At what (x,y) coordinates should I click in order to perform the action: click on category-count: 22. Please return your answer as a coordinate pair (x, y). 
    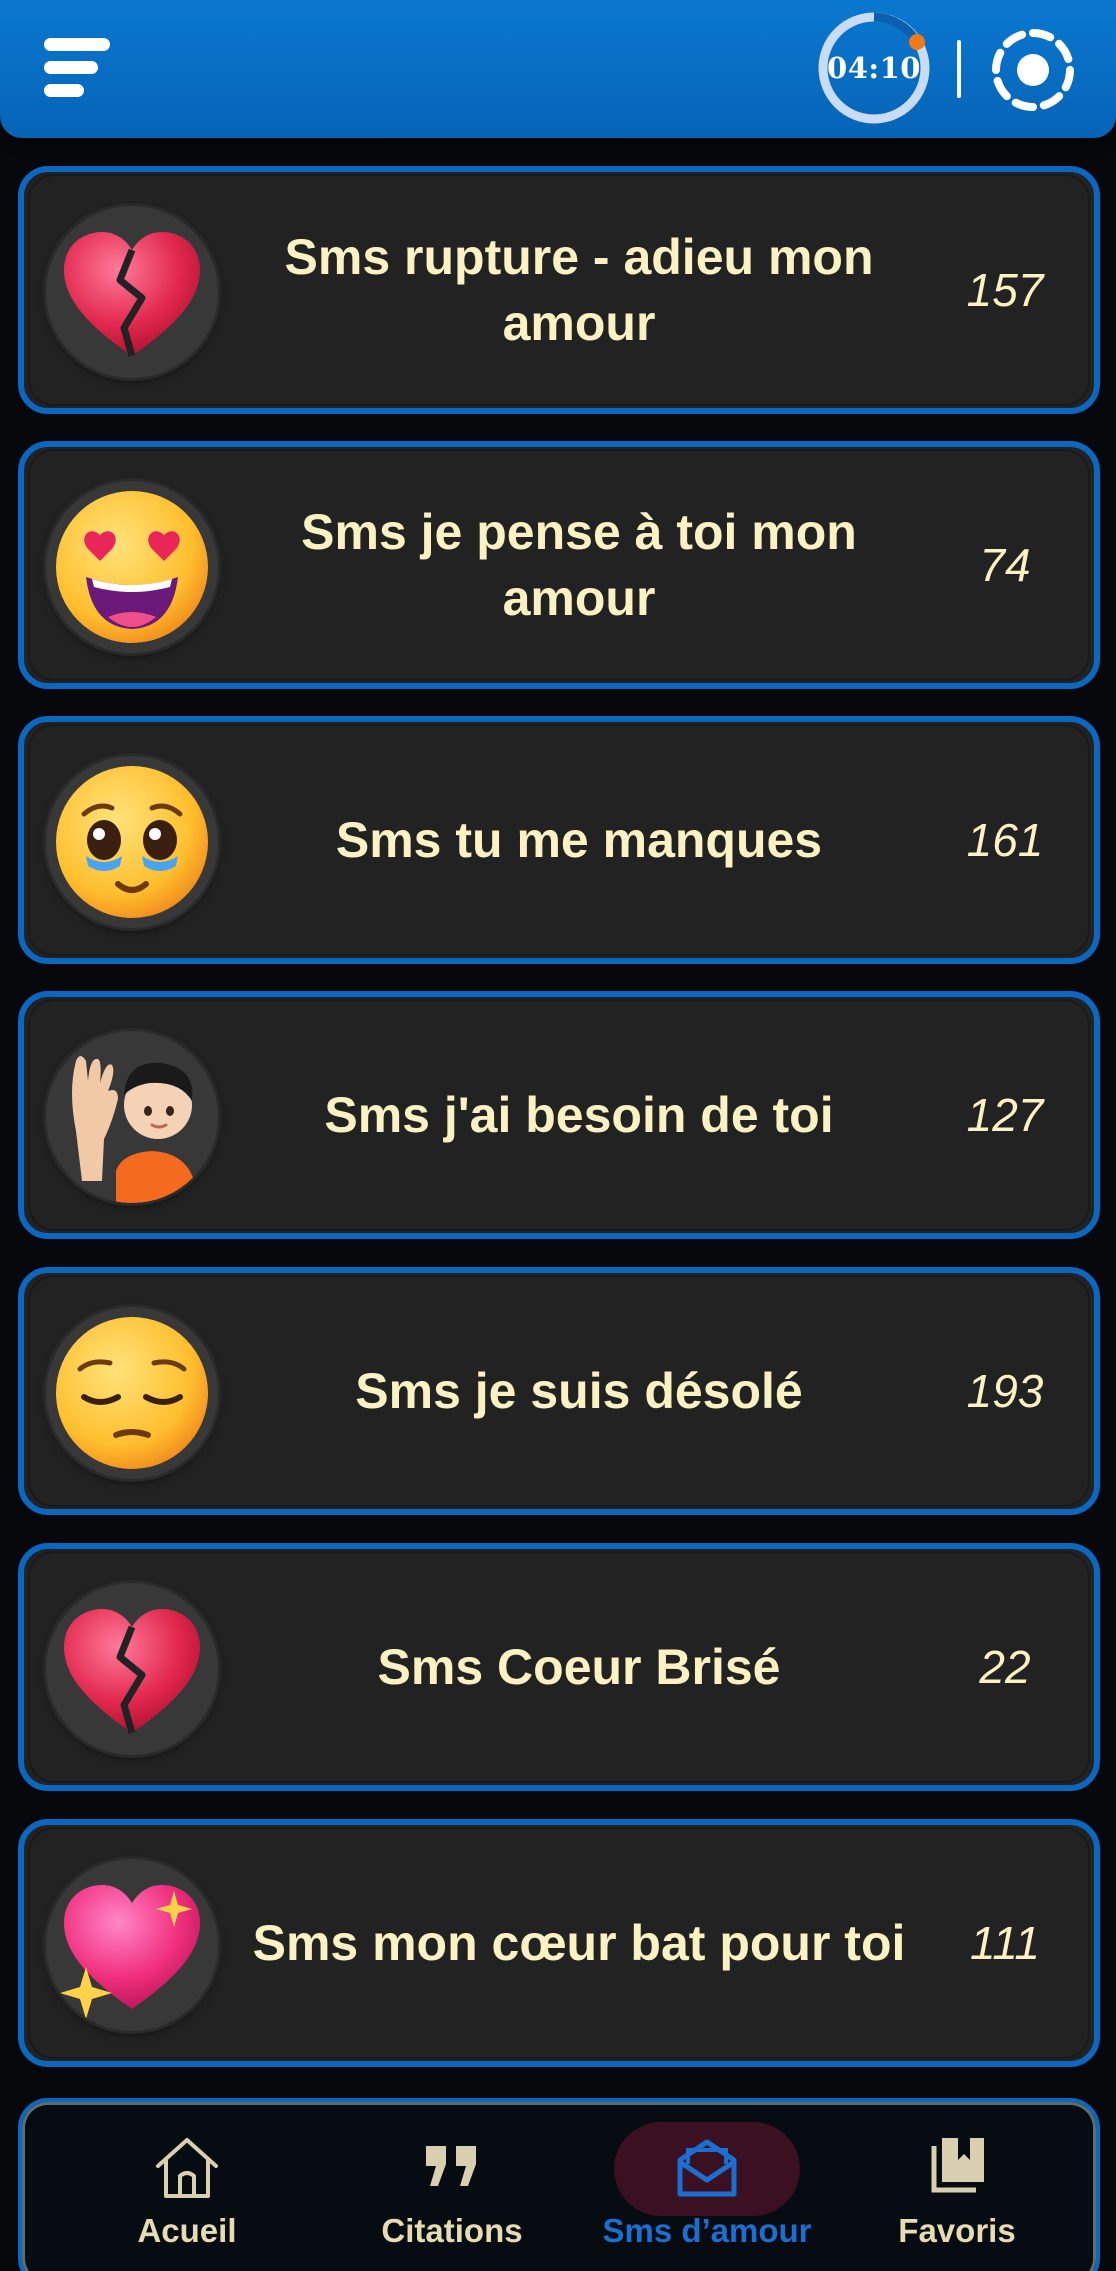
    Looking at the image, I should click on (1005, 1667).